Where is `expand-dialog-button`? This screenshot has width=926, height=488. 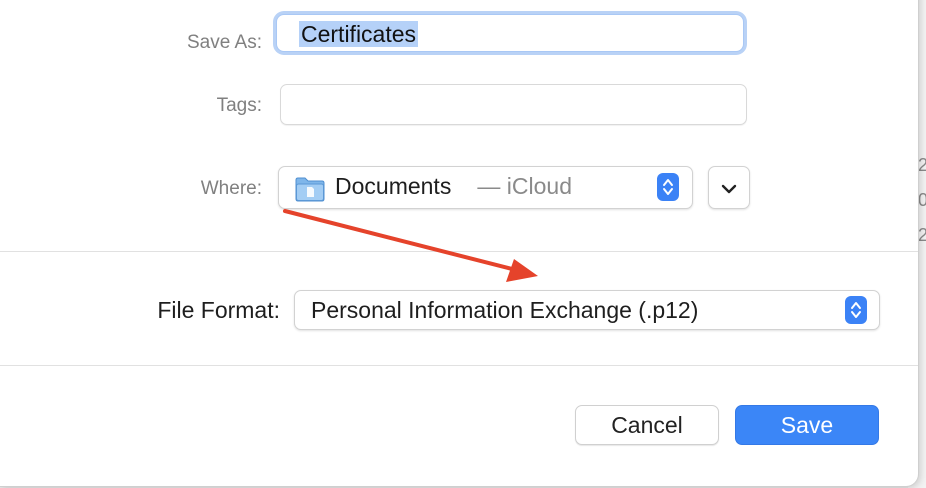 expand-dialog-button is located at coordinates (729, 187).